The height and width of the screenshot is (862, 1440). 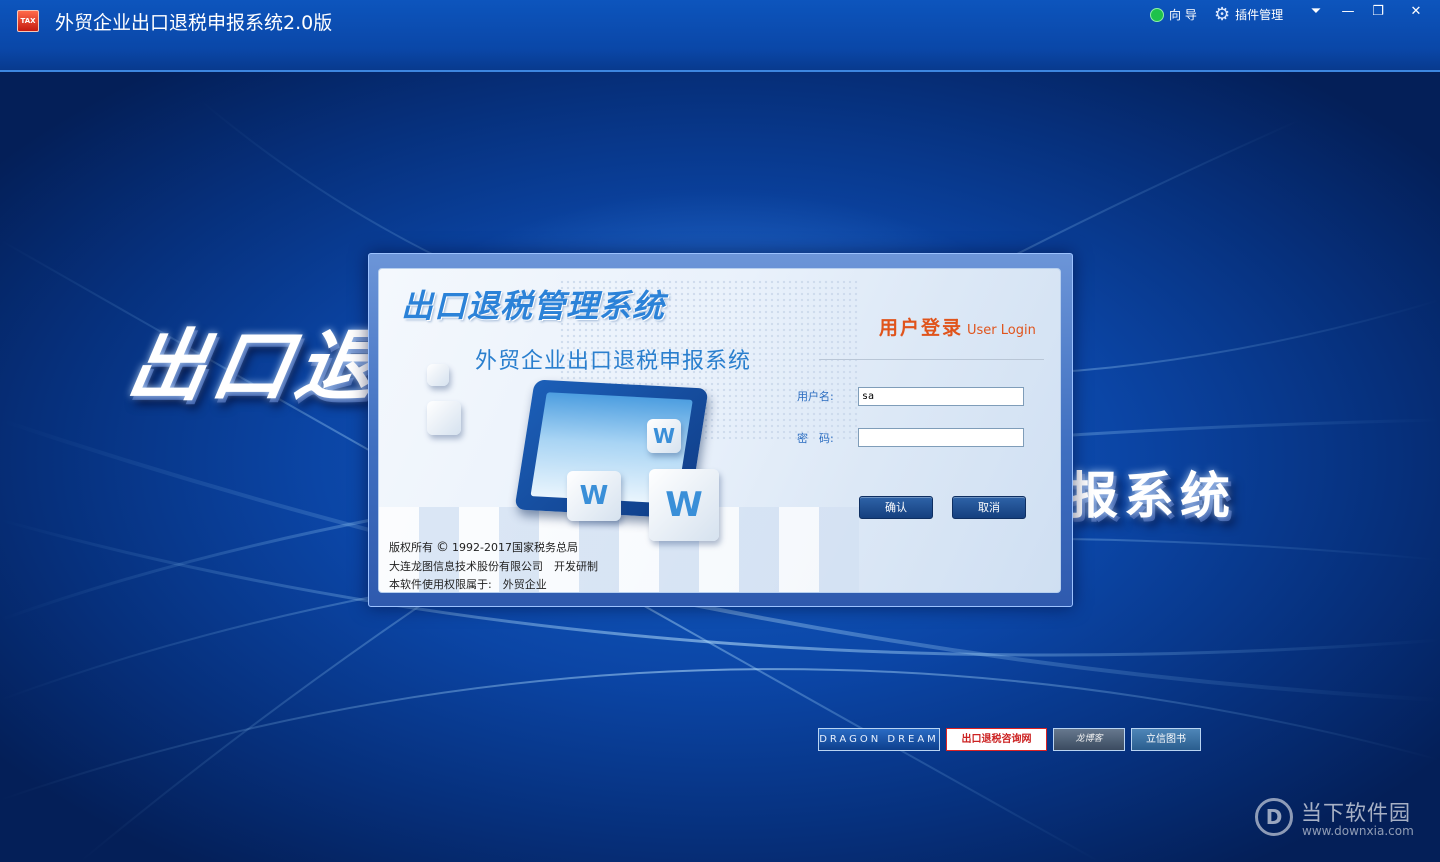 I want to click on wizard-label: 向 导, so click(x=1183, y=15).